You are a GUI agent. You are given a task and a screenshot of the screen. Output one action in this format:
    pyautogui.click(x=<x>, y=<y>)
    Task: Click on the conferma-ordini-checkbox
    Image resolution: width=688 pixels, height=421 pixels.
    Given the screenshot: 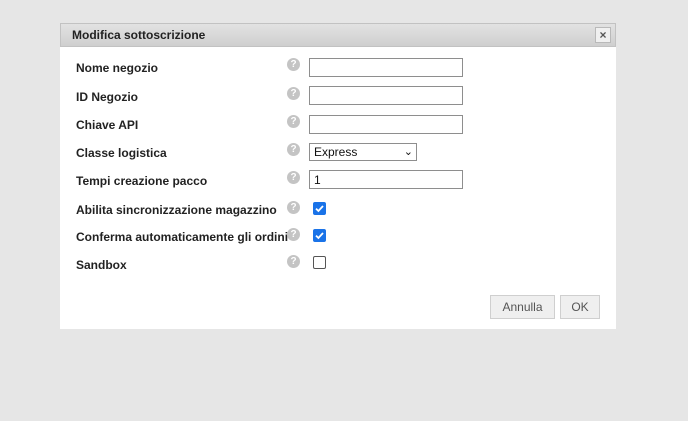 What is the action you would take?
    pyautogui.click(x=319, y=235)
    